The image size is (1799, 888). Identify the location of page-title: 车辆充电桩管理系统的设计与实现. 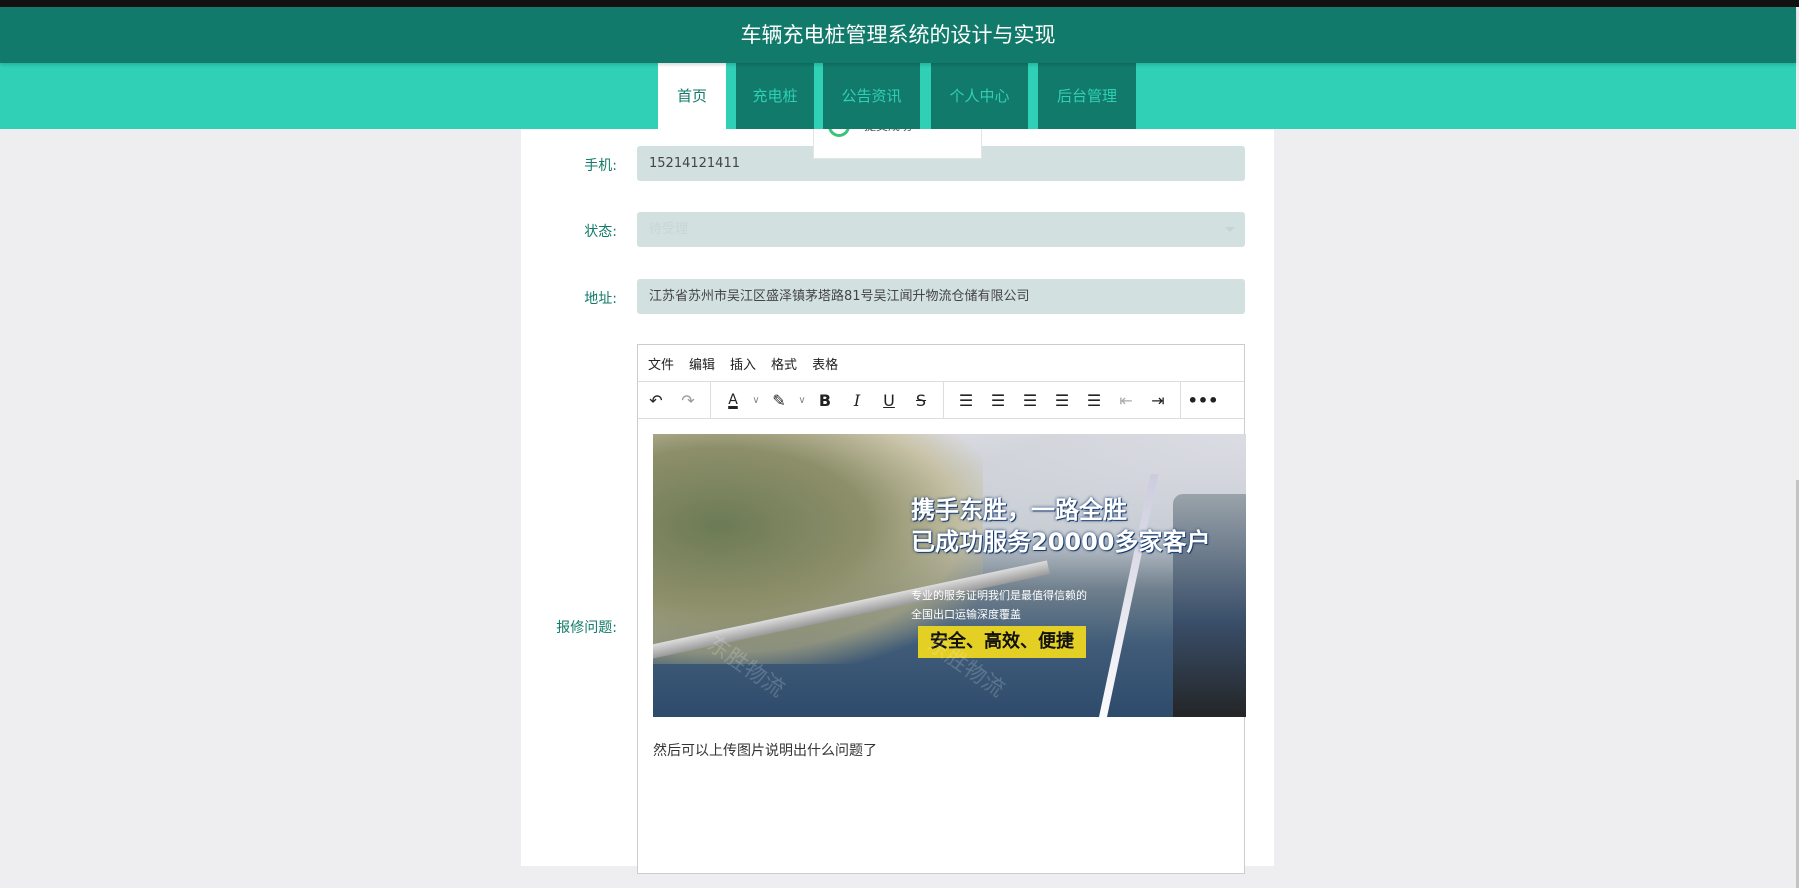
(898, 35).